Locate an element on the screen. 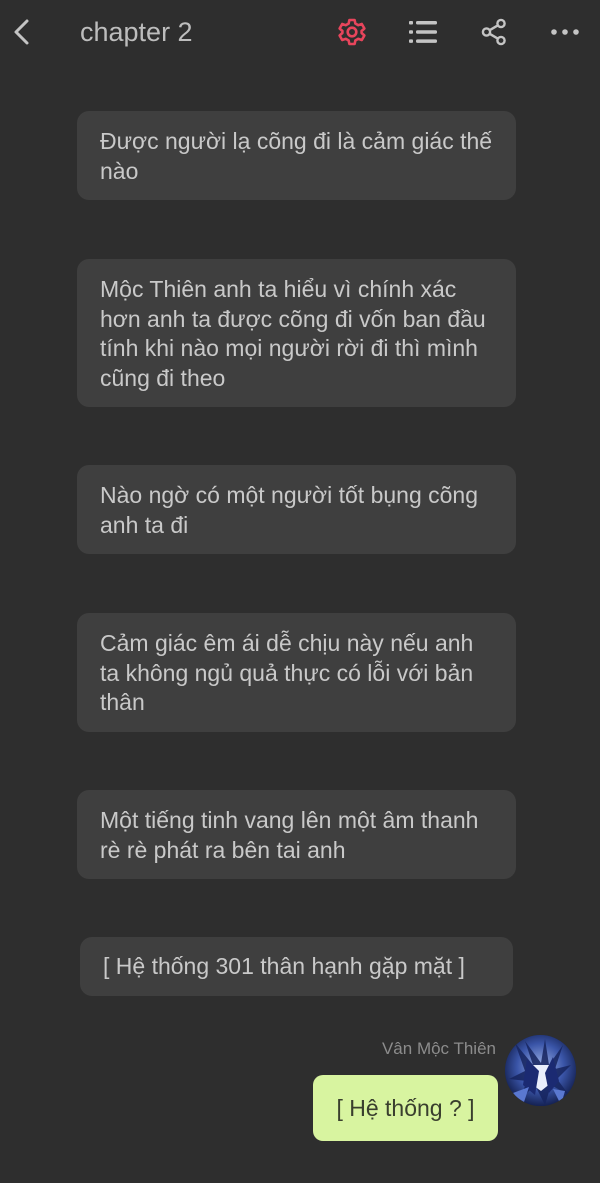 This screenshot has height=1183, width=600. system-message-bubble: [ Hệ thống 301 thân hạnh gặp mặt ] is located at coordinates (296, 966).